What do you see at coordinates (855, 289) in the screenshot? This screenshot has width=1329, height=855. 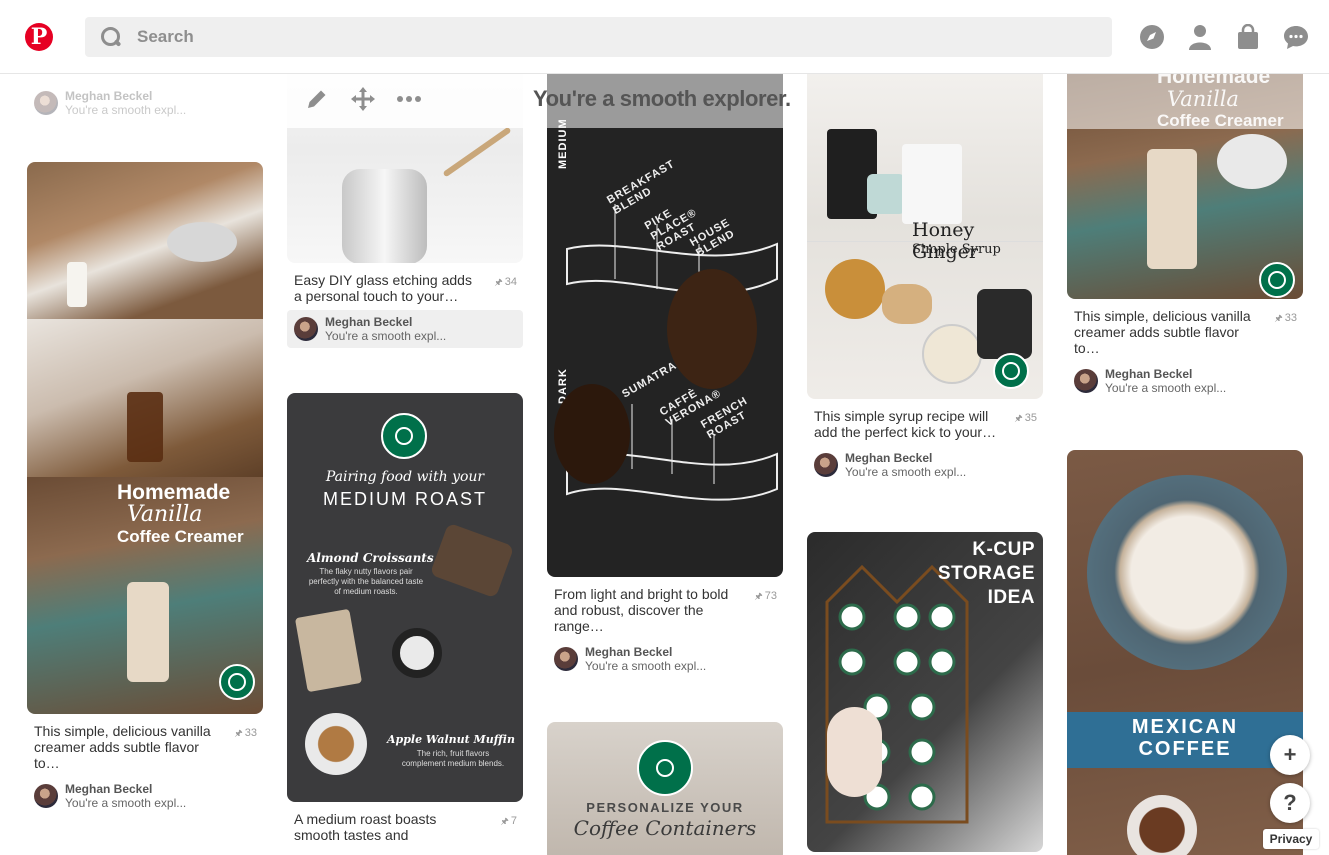 I see `honey-jar` at bounding box center [855, 289].